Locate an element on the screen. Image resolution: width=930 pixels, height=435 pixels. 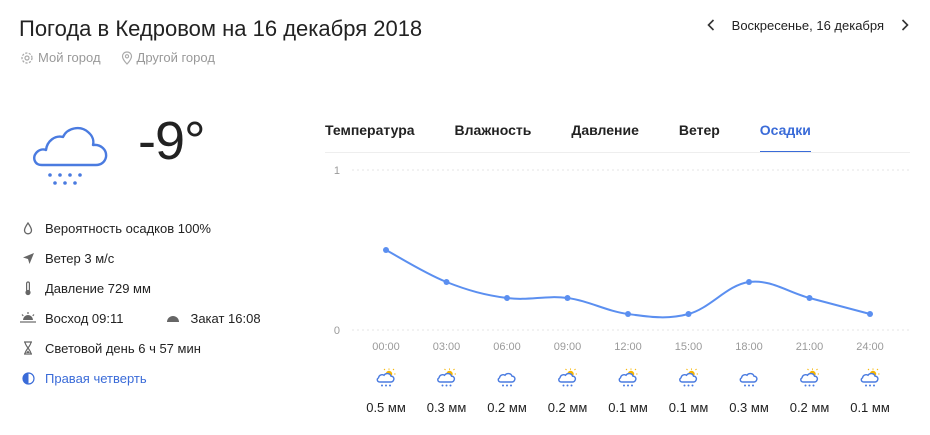
y-tick-label: 1 is located at coordinates (337, 171).